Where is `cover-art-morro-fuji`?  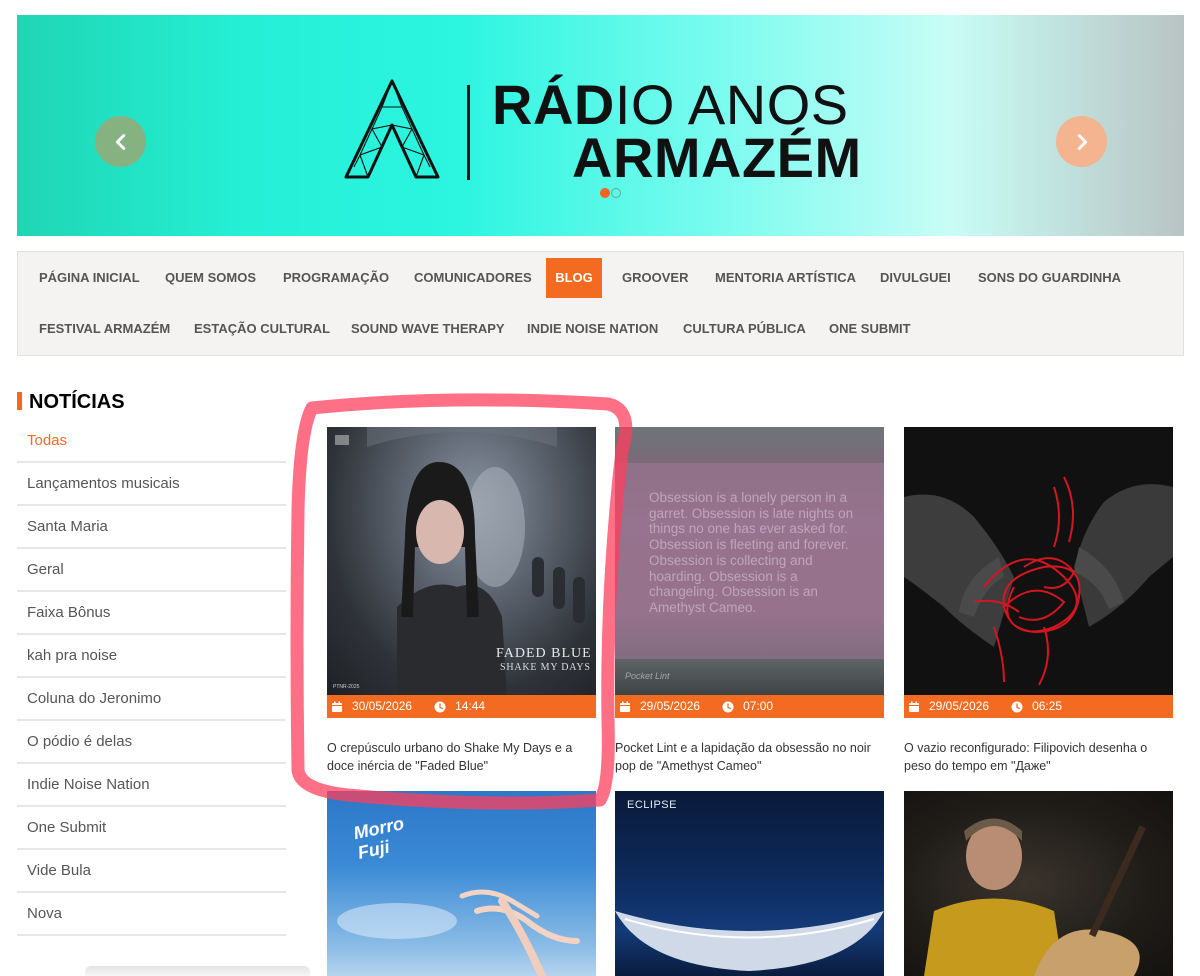
cover-art-morro-fuji is located at coordinates (458, 932).